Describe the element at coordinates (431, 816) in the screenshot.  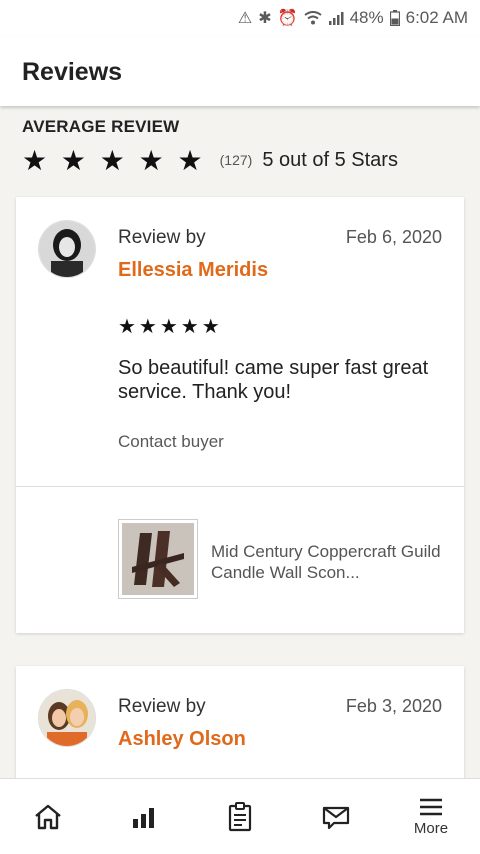
I see `nav-more: More` at that location.